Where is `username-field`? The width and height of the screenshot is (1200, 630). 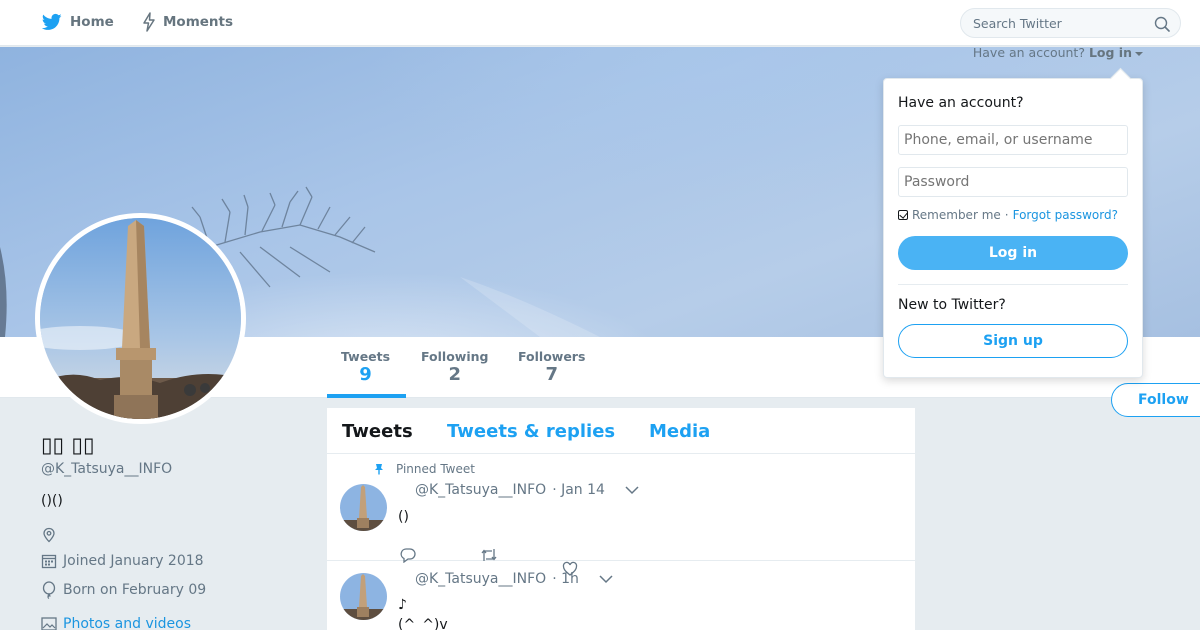 username-field is located at coordinates (1013, 140).